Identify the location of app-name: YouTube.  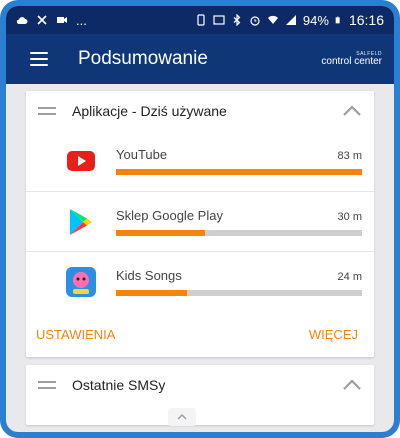
(142, 154).